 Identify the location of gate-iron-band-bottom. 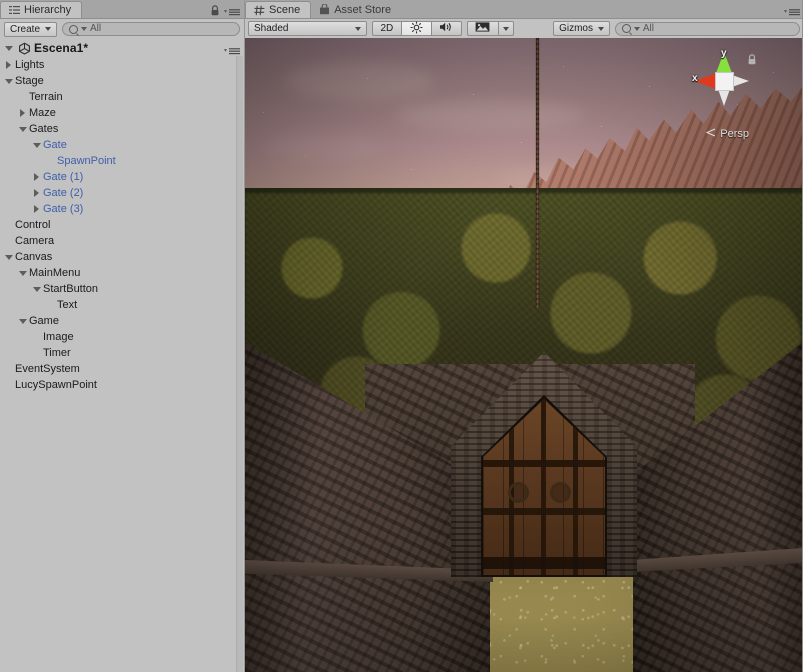
(544, 563).